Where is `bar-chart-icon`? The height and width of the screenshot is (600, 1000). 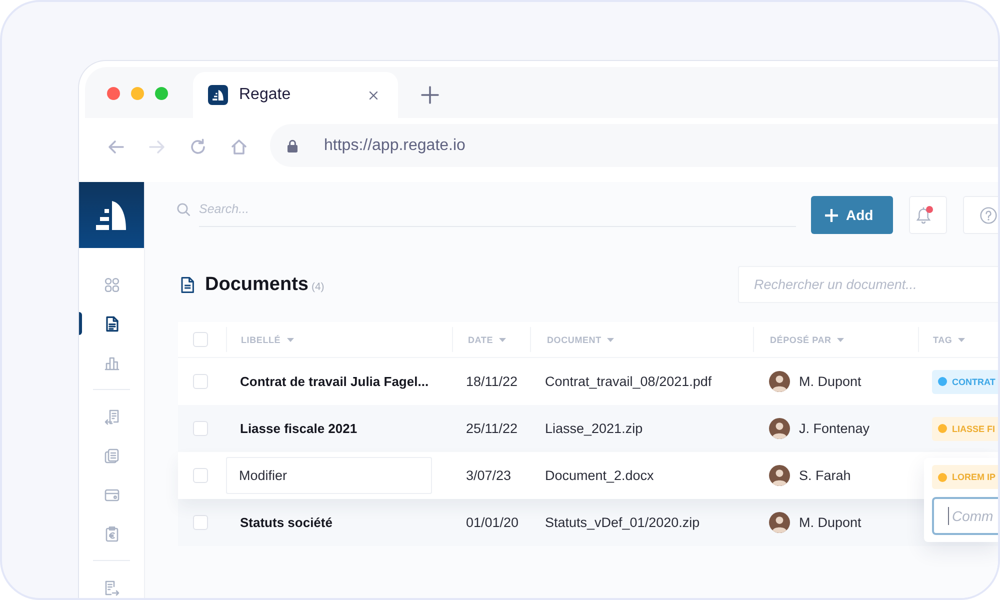 bar-chart-icon is located at coordinates (112, 362).